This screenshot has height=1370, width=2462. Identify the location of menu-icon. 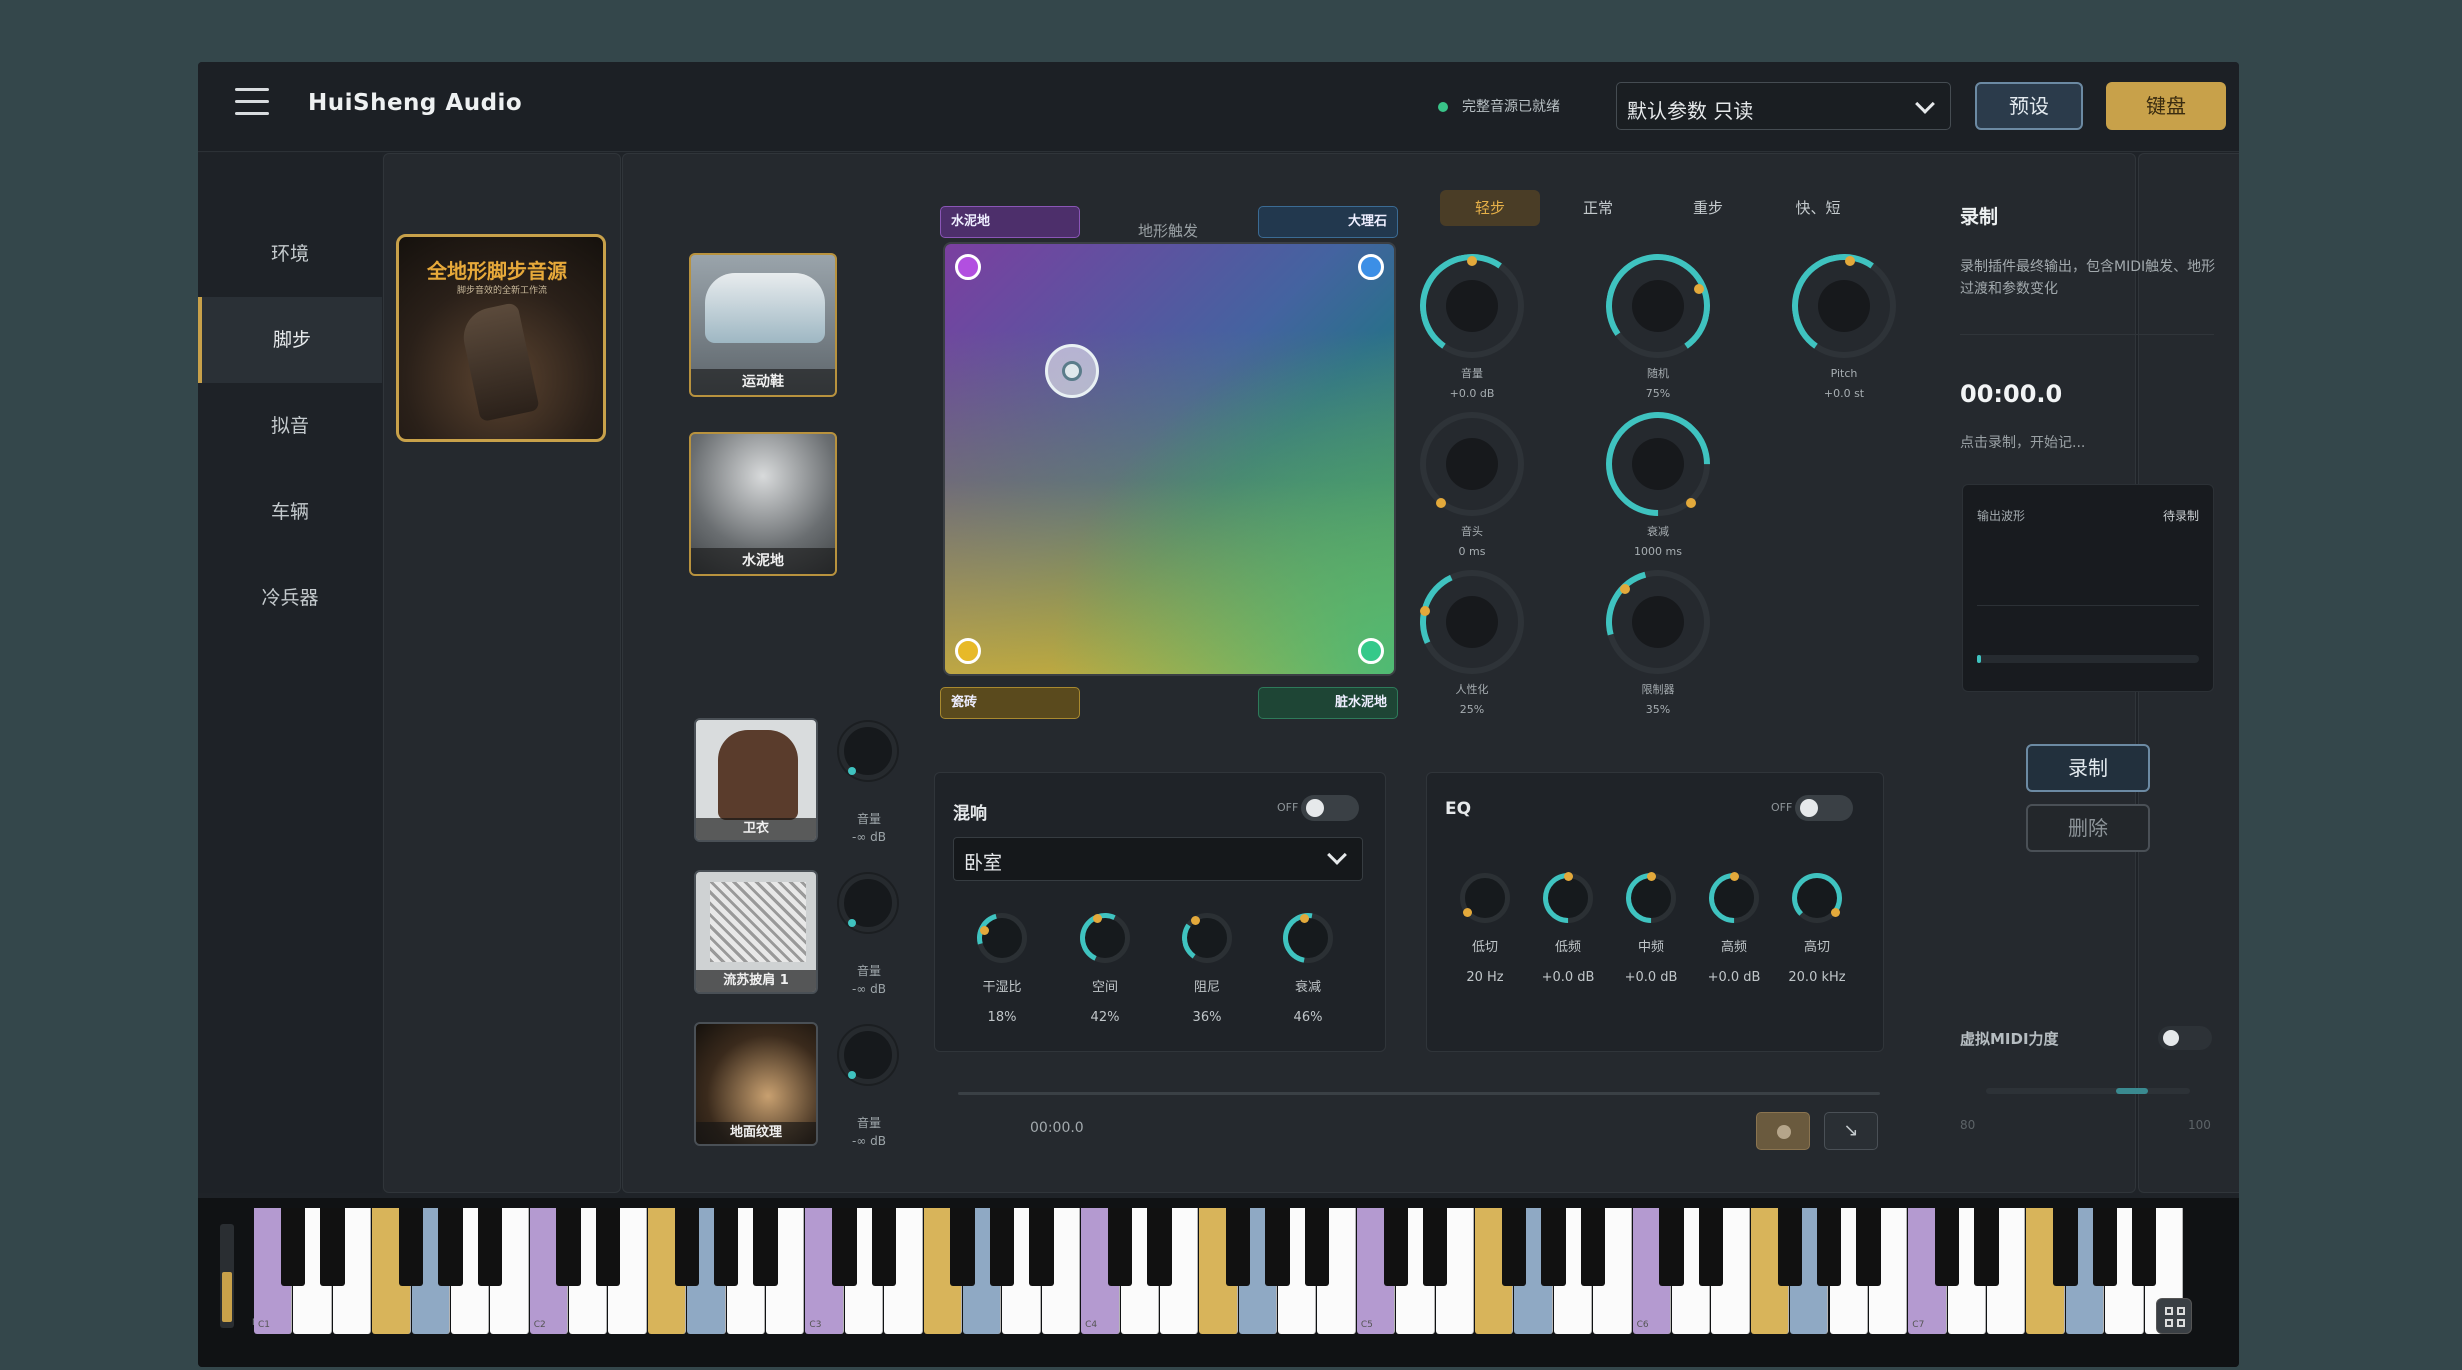
(252, 102).